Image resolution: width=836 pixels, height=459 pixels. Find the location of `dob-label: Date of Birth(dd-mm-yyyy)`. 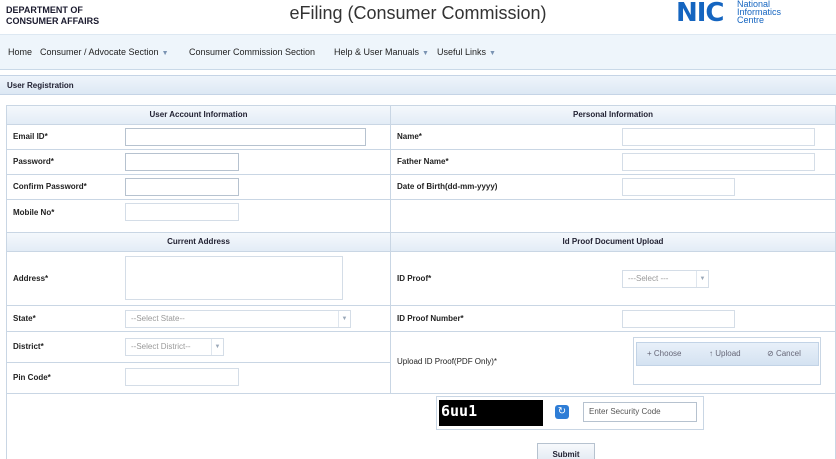

dob-label: Date of Birth(dd-mm-yyyy) is located at coordinates (447, 186).